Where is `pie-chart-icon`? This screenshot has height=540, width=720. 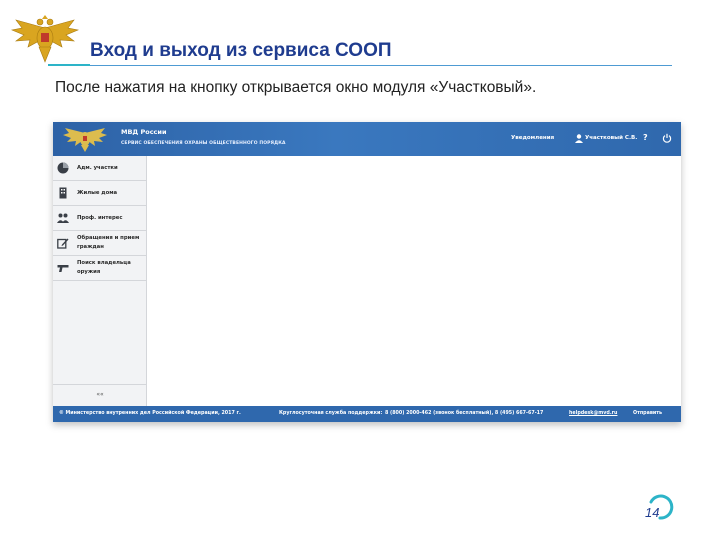
pie-chart-icon is located at coordinates (63, 168).